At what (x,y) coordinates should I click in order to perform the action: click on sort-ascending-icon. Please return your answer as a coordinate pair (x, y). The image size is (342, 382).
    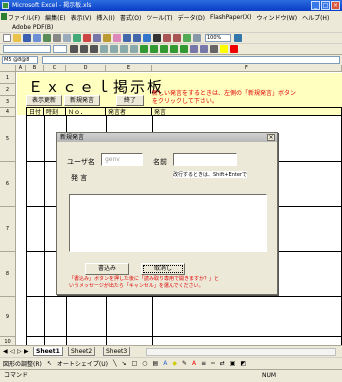
    Looking at the image, I should click on (167, 38).